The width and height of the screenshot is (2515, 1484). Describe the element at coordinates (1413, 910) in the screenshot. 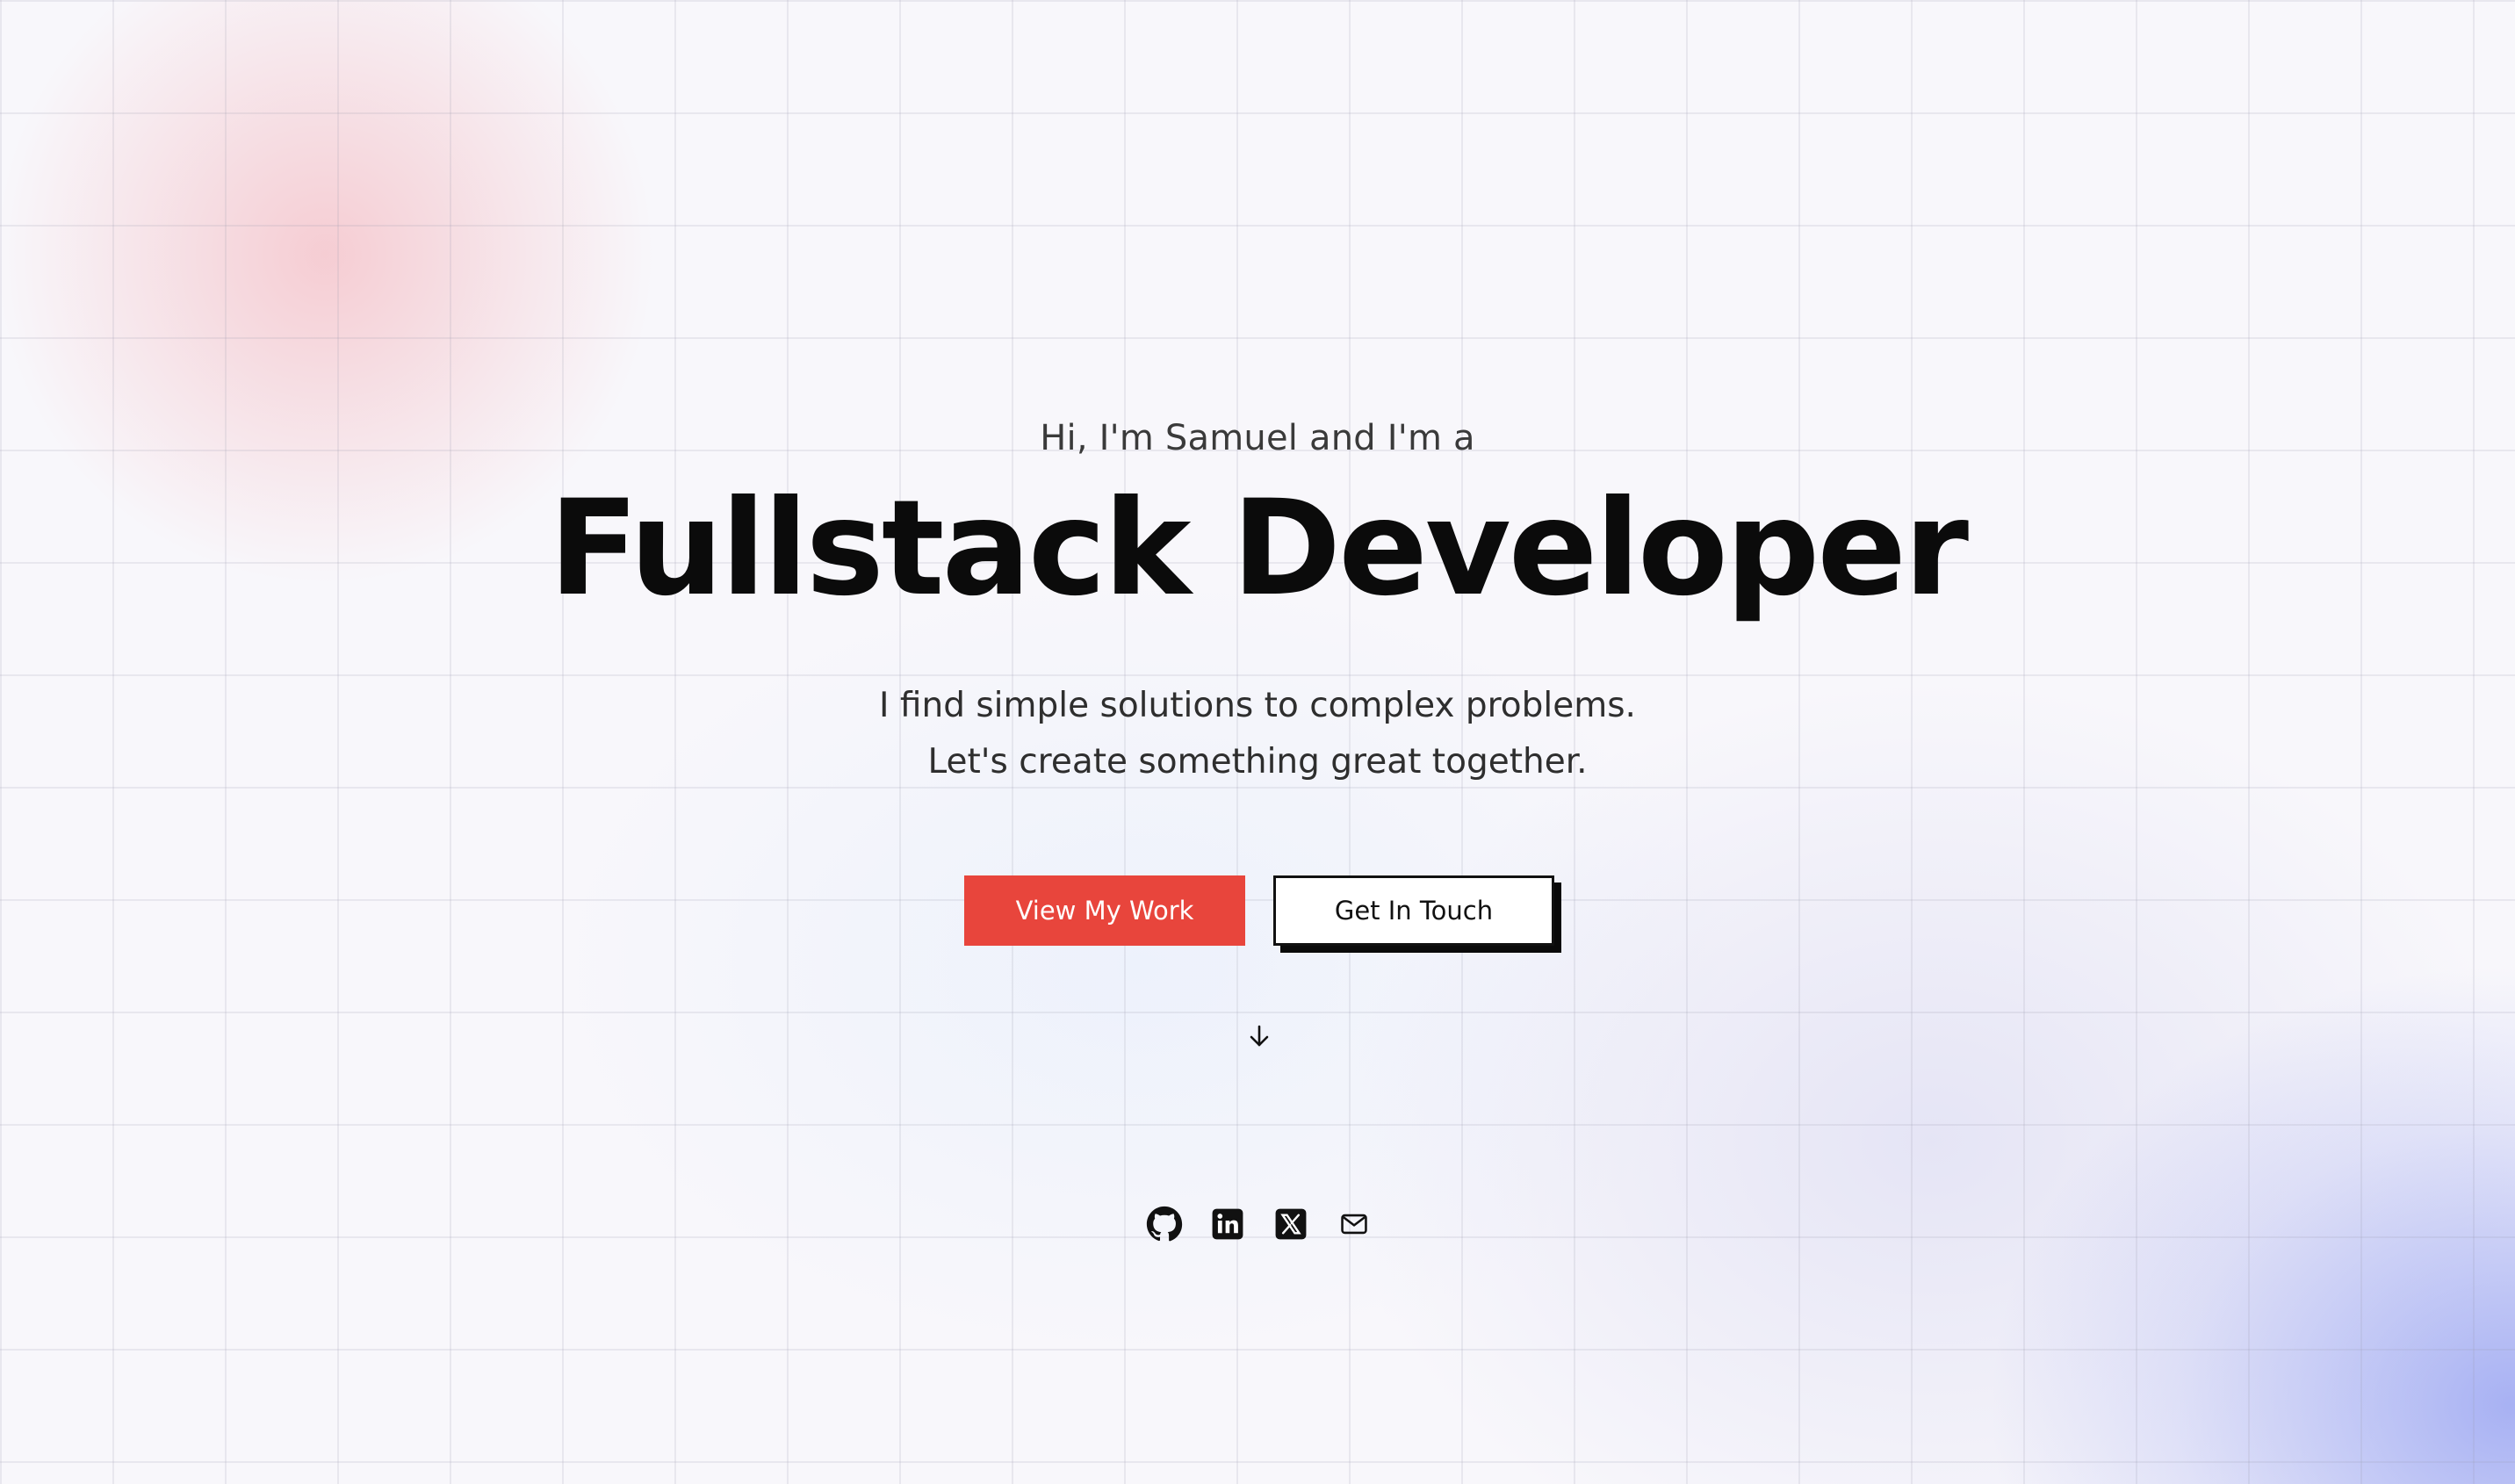

I see `get-in-touch-button: Get In Touch` at that location.